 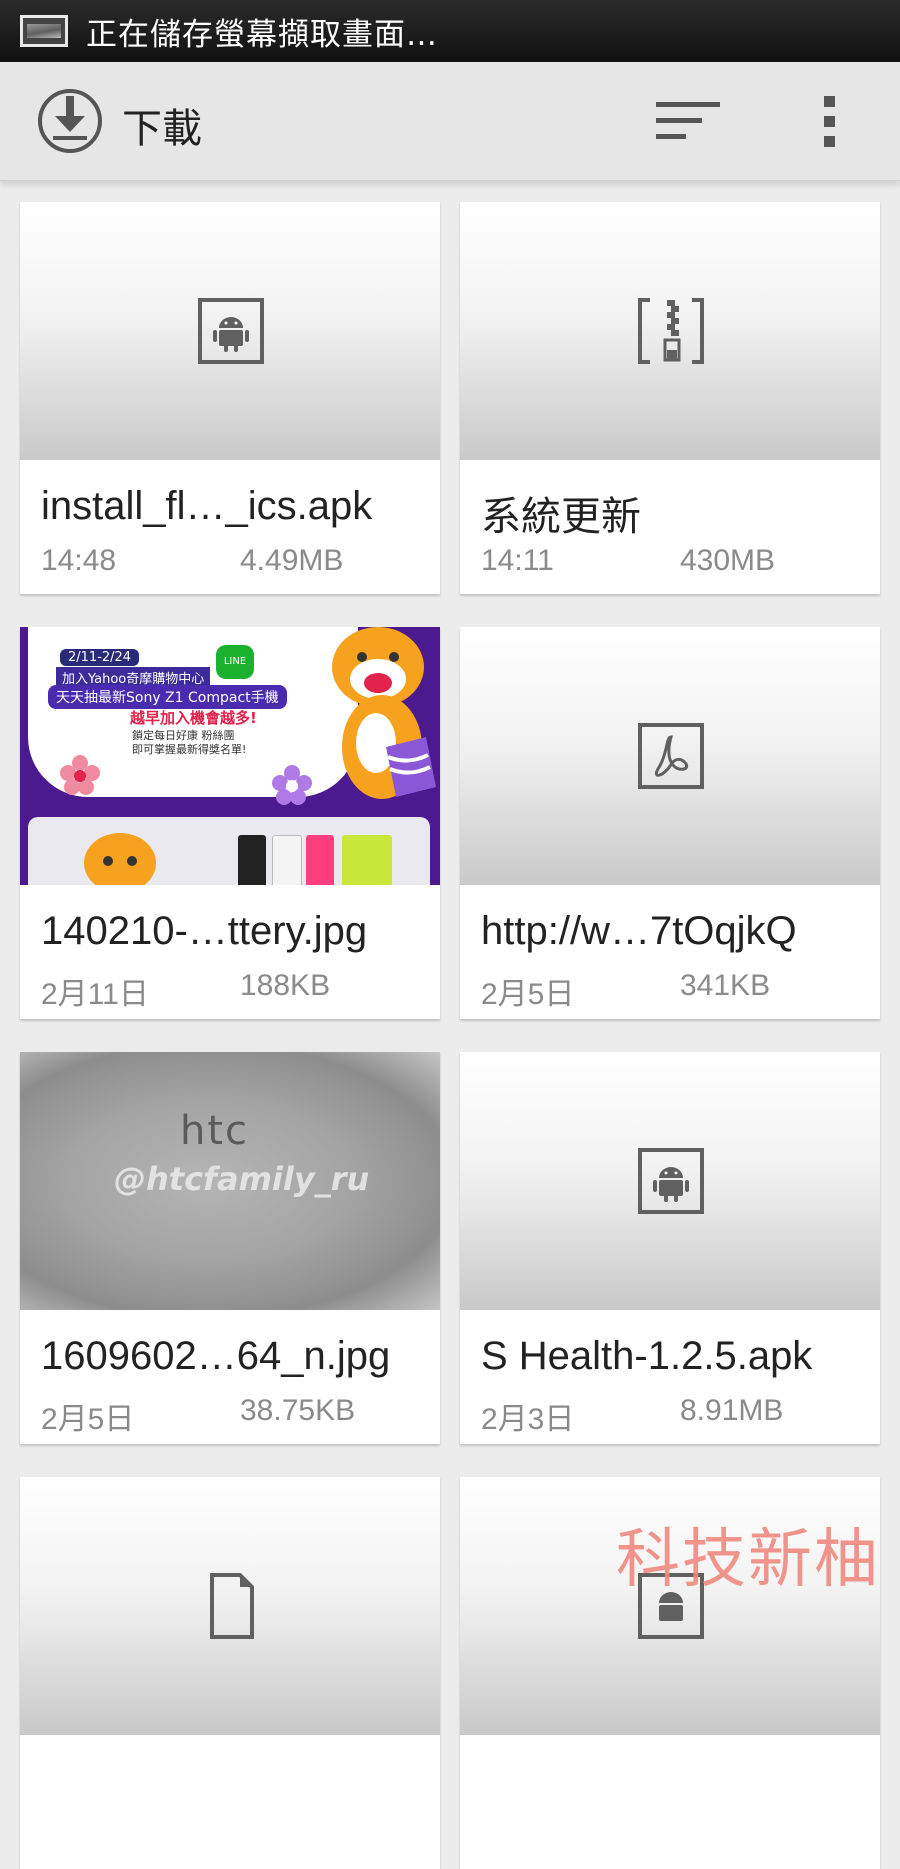 What do you see at coordinates (725, 985) in the screenshot?
I see `file-size: 341KB` at bounding box center [725, 985].